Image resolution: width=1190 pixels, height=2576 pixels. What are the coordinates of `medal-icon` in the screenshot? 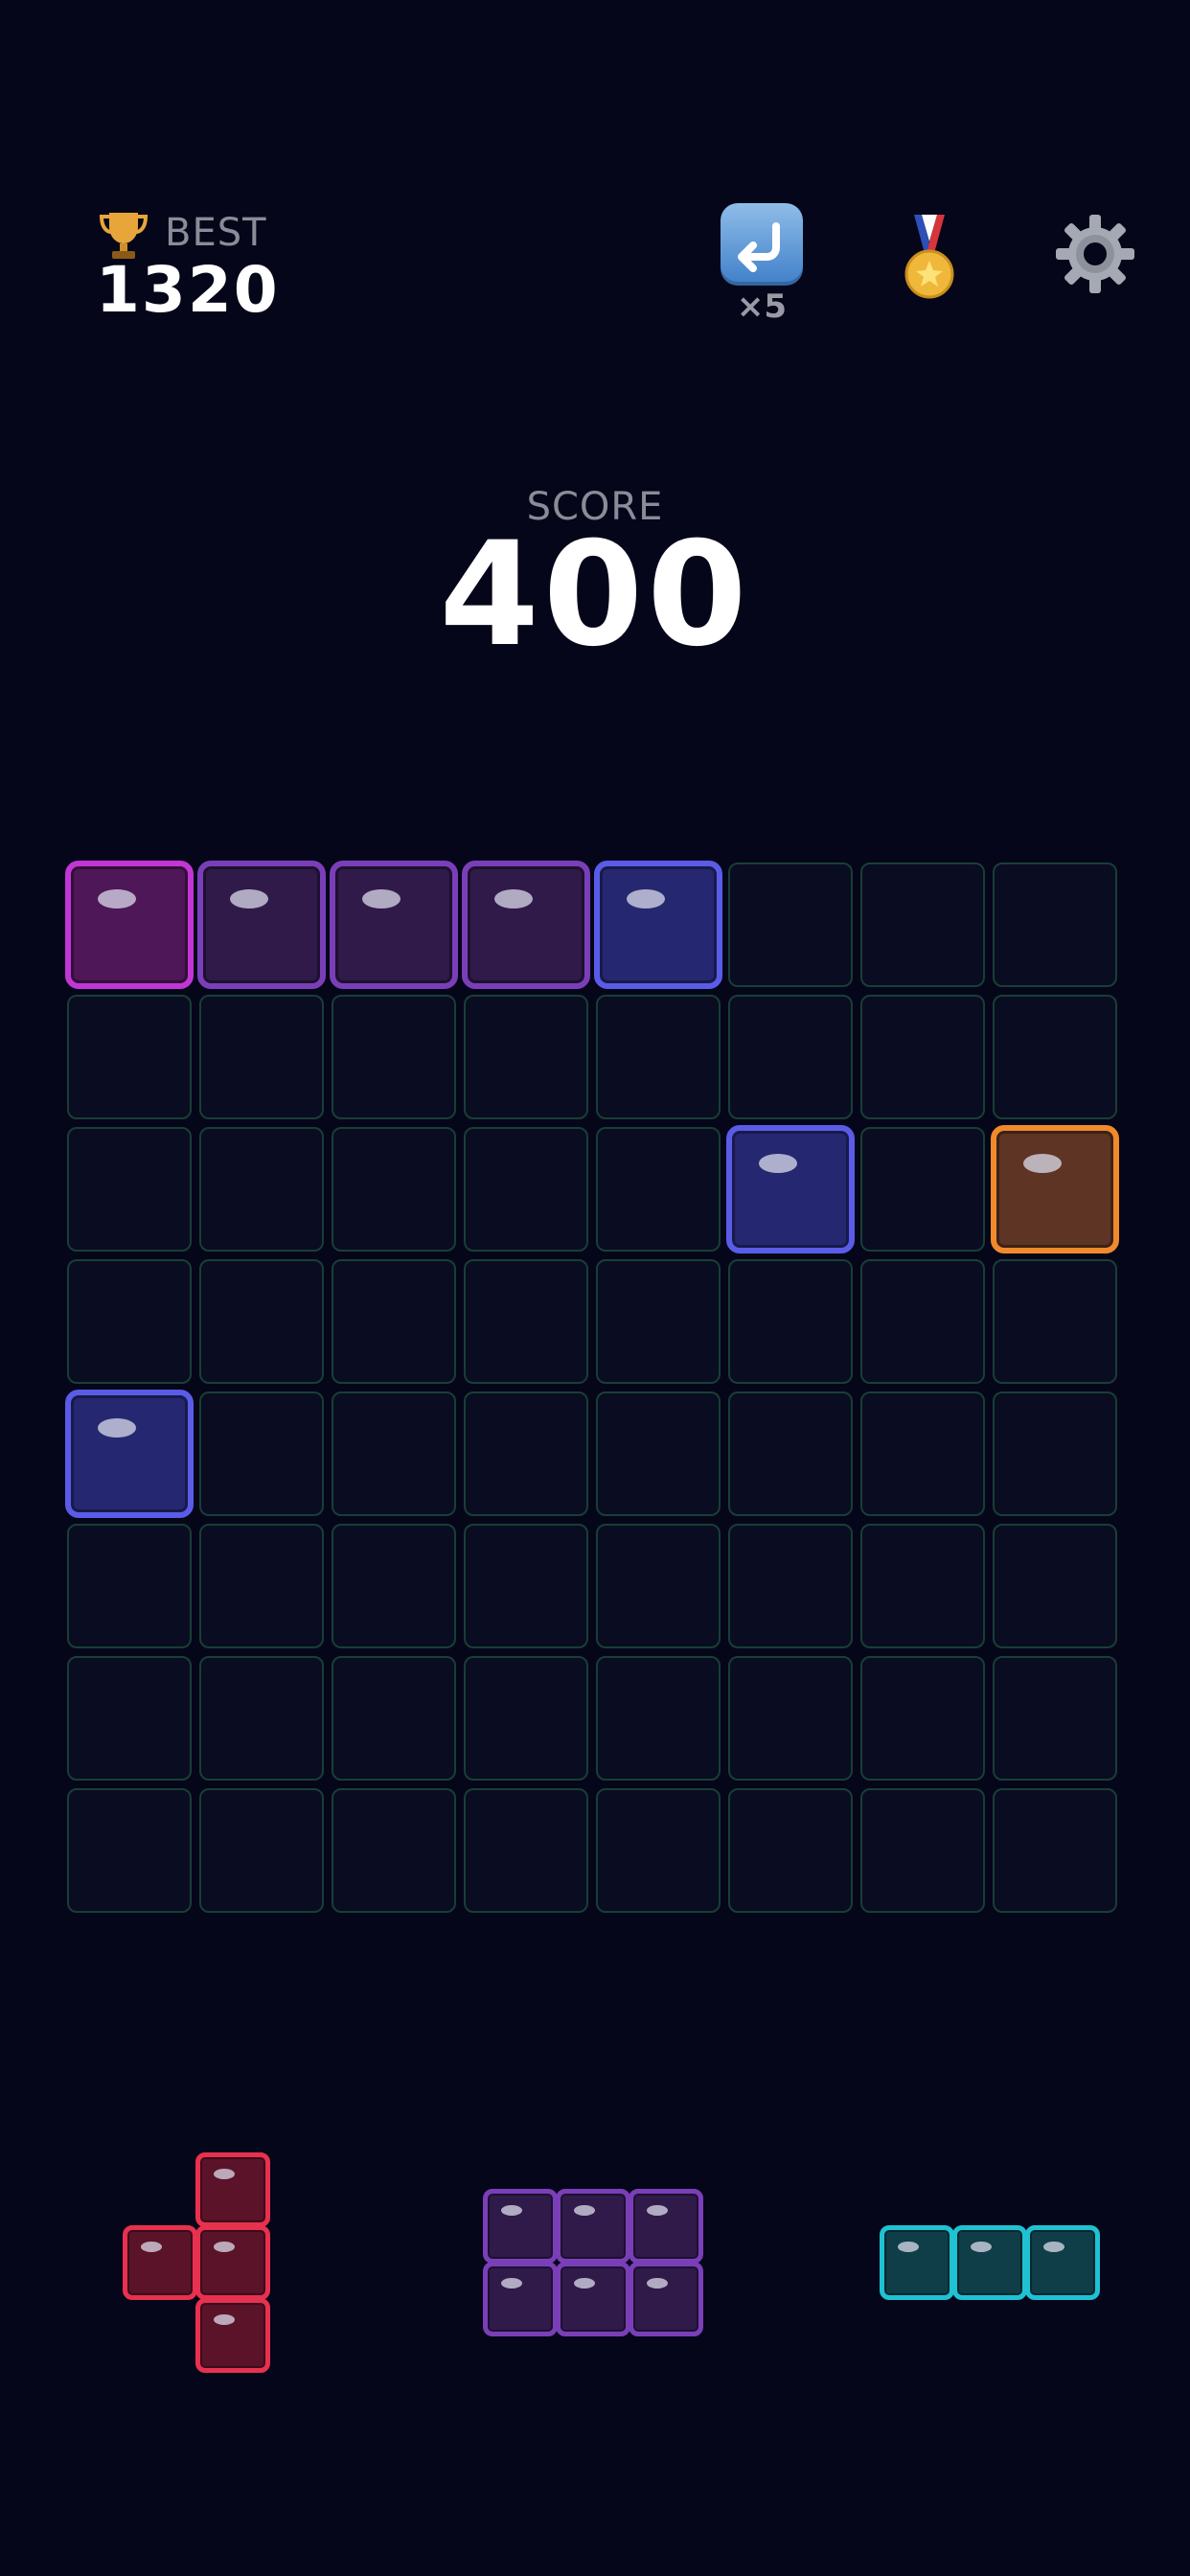 It's located at (929, 257).